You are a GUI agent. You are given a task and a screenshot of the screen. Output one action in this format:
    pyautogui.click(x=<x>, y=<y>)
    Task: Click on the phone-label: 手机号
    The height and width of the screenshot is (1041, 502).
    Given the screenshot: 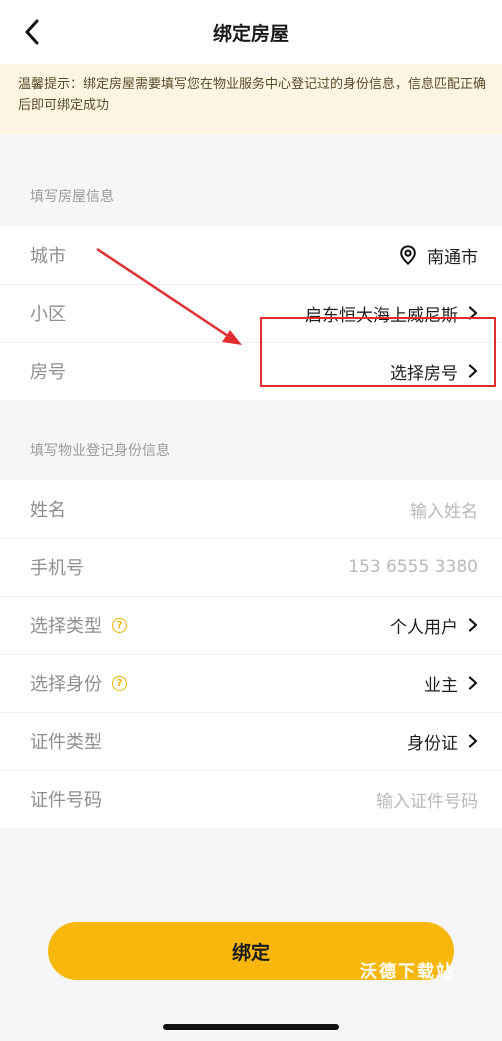 What is the action you would take?
    pyautogui.click(x=57, y=568)
    